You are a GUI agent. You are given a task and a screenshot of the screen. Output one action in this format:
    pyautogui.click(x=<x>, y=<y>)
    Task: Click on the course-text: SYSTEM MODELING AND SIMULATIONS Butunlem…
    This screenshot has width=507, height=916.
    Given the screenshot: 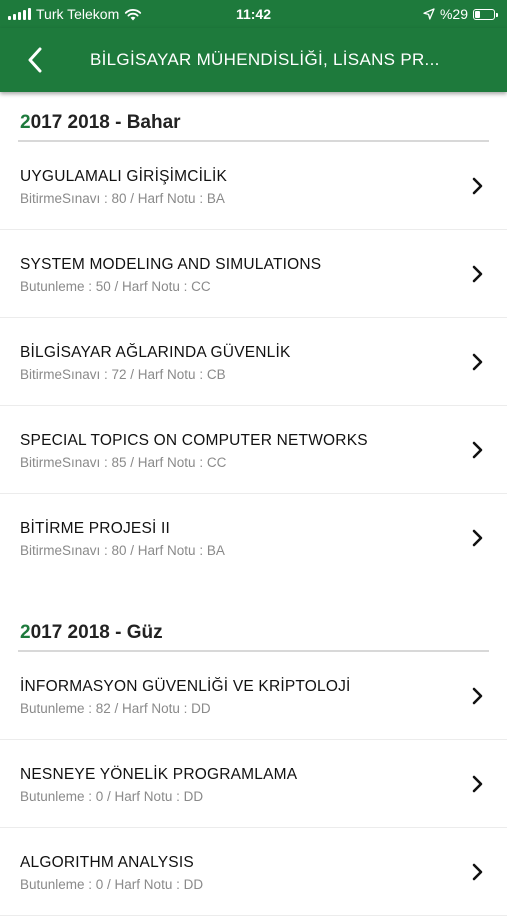 What is the action you would take?
    pyautogui.click(x=170, y=275)
    